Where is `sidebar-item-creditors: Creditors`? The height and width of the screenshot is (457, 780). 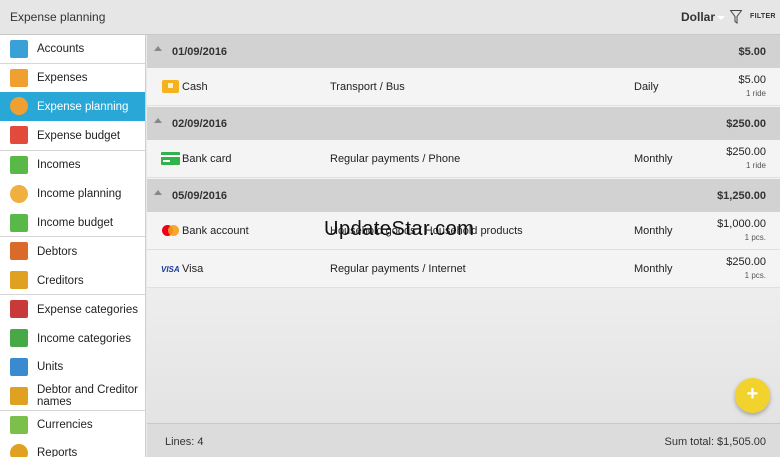 sidebar-item-creditors: Creditors is located at coordinates (72, 280).